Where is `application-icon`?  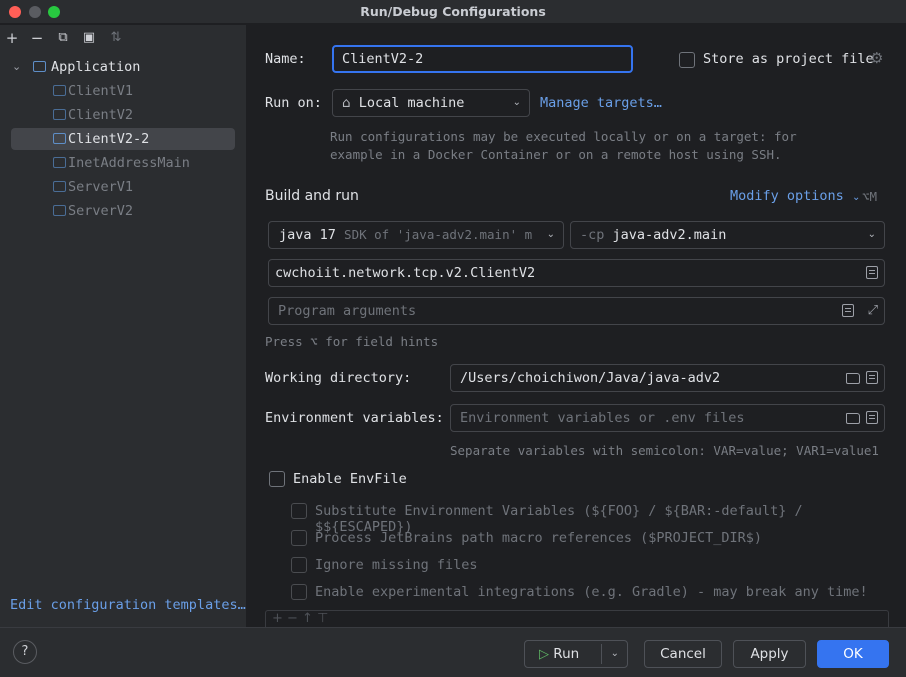
application-icon is located at coordinates (39, 66).